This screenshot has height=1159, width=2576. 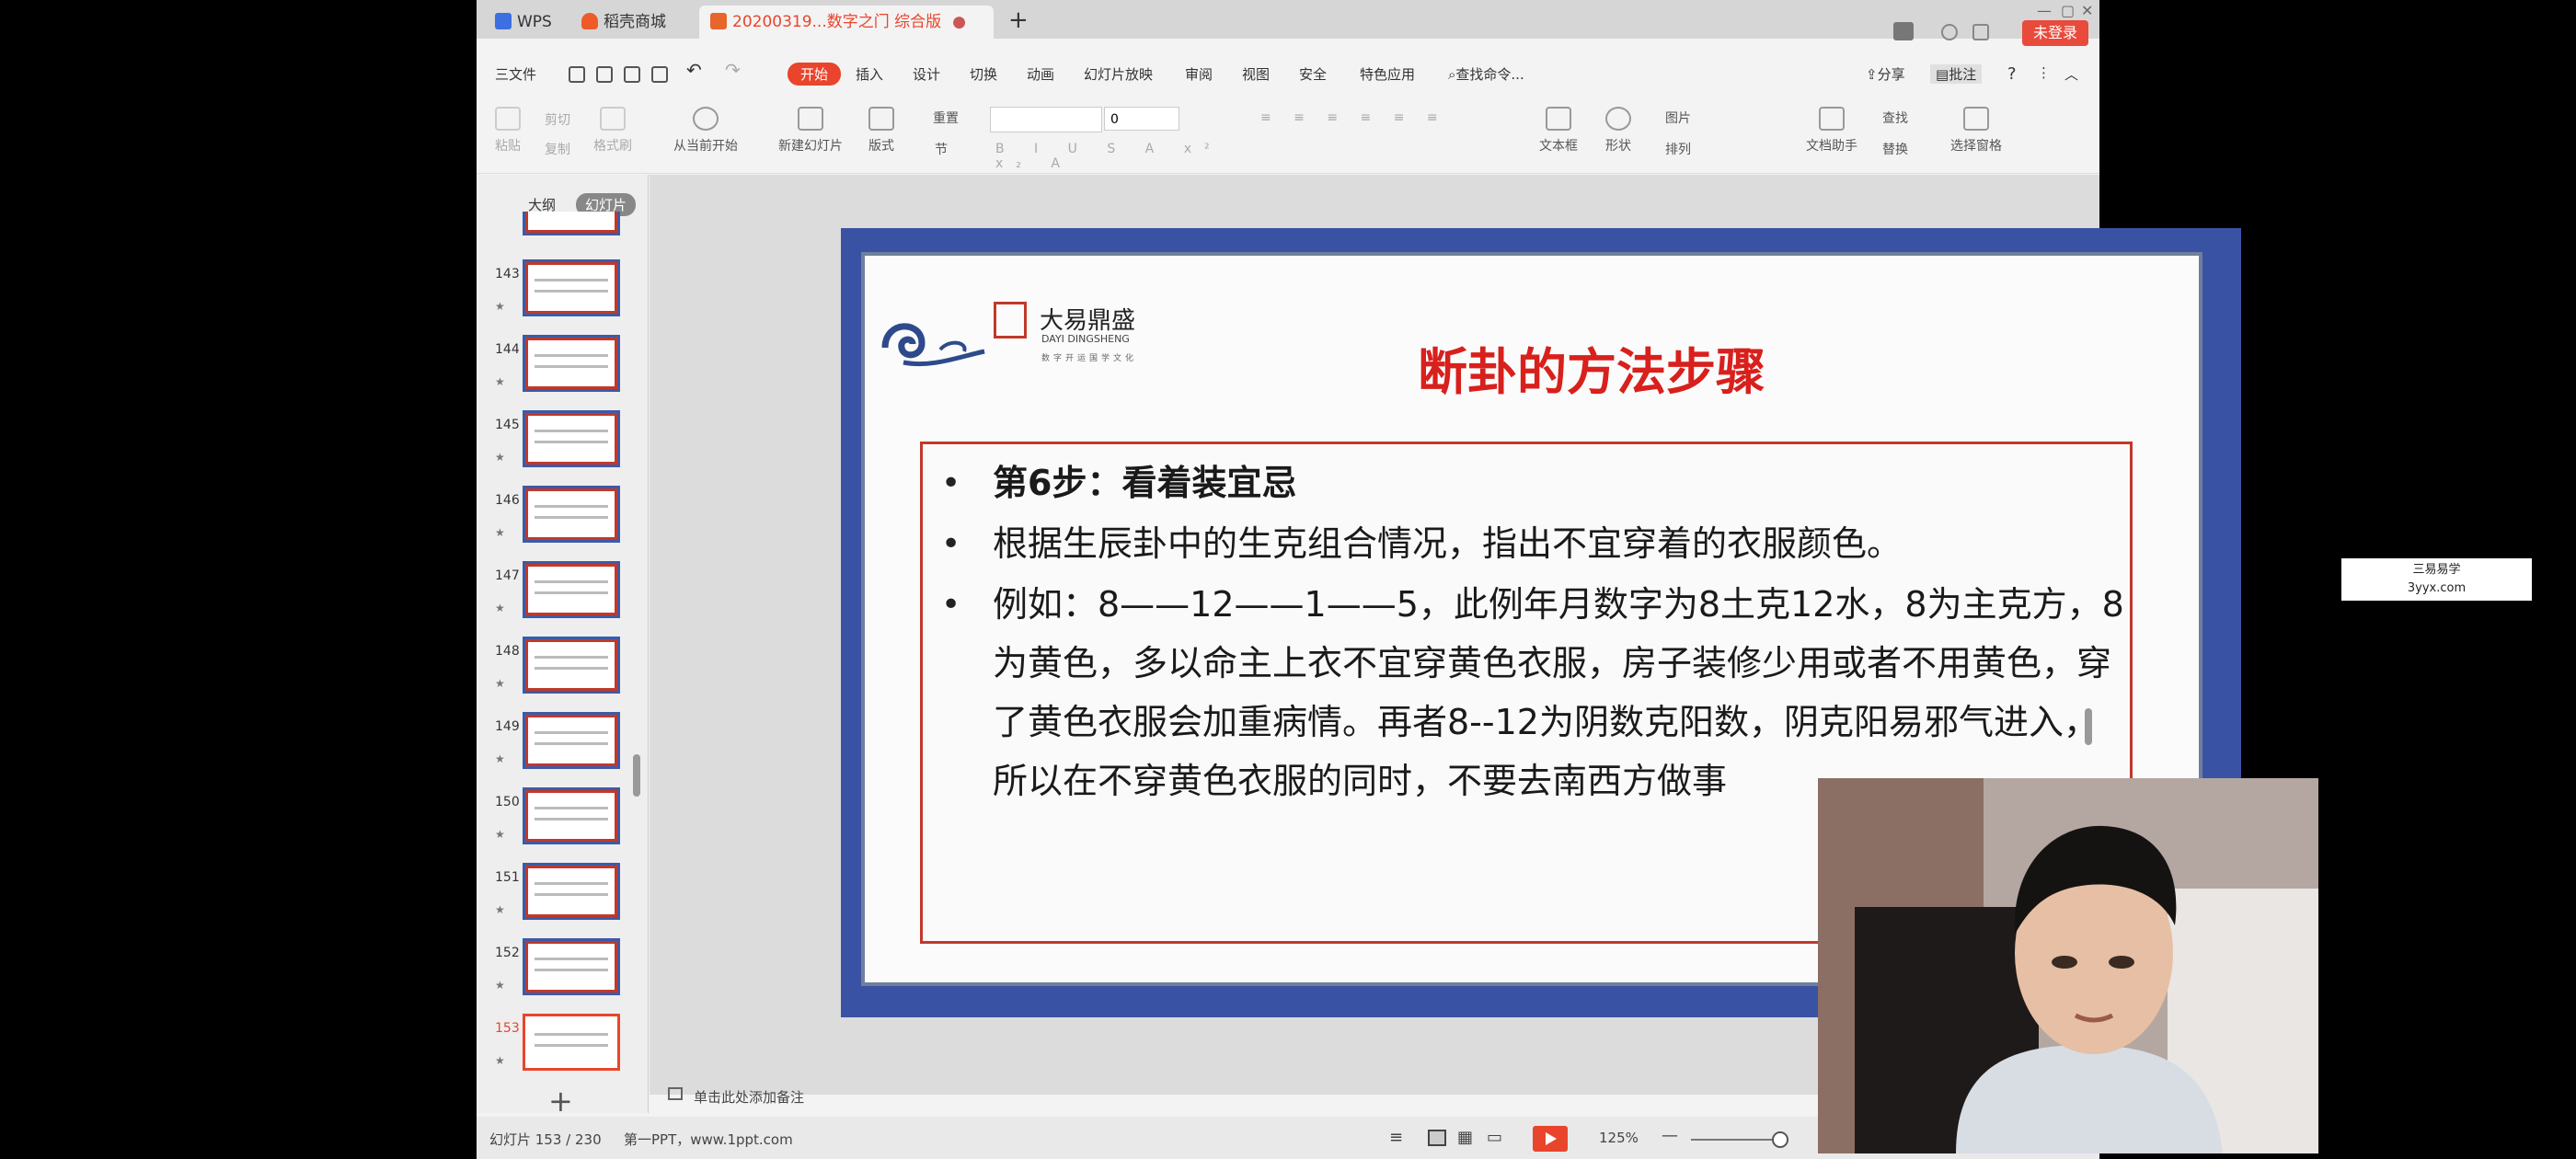 What do you see at coordinates (633, 22) in the screenshot?
I see `tab-docer-store: 稻壳商城` at bounding box center [633, 22].